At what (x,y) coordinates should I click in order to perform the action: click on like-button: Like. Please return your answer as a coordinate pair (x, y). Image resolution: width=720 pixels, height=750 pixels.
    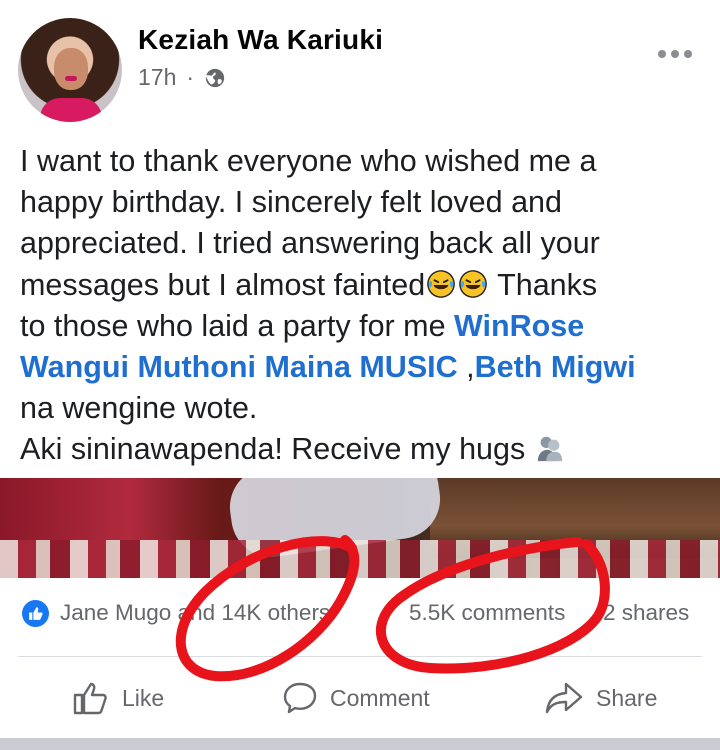
    Looking at the image, I should click on (118, 698).